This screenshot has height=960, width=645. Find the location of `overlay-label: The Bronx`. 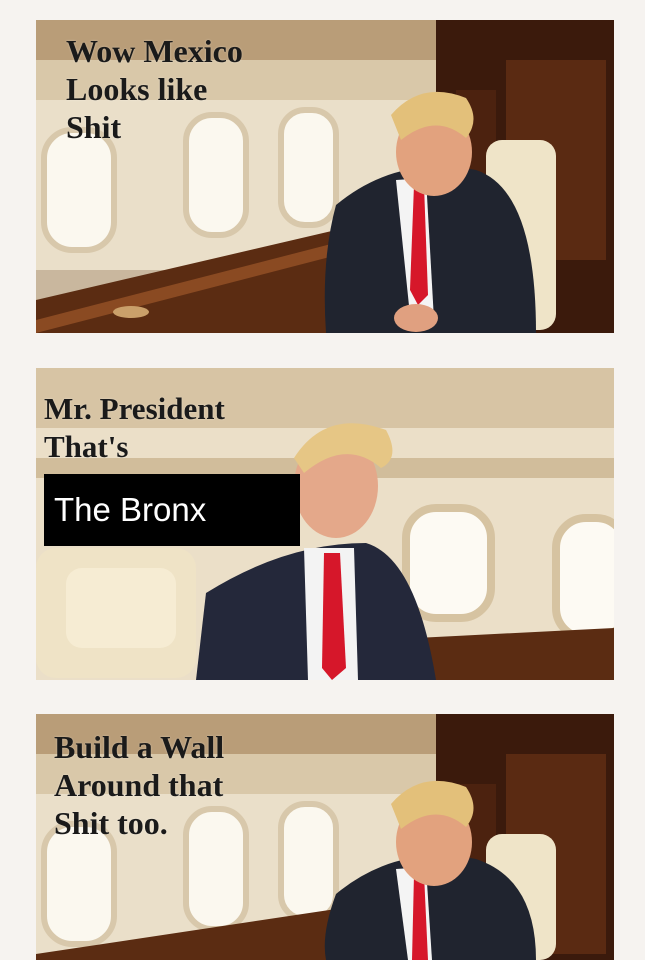

overlay-label: The Bronx is located at coordinates (172, 510).